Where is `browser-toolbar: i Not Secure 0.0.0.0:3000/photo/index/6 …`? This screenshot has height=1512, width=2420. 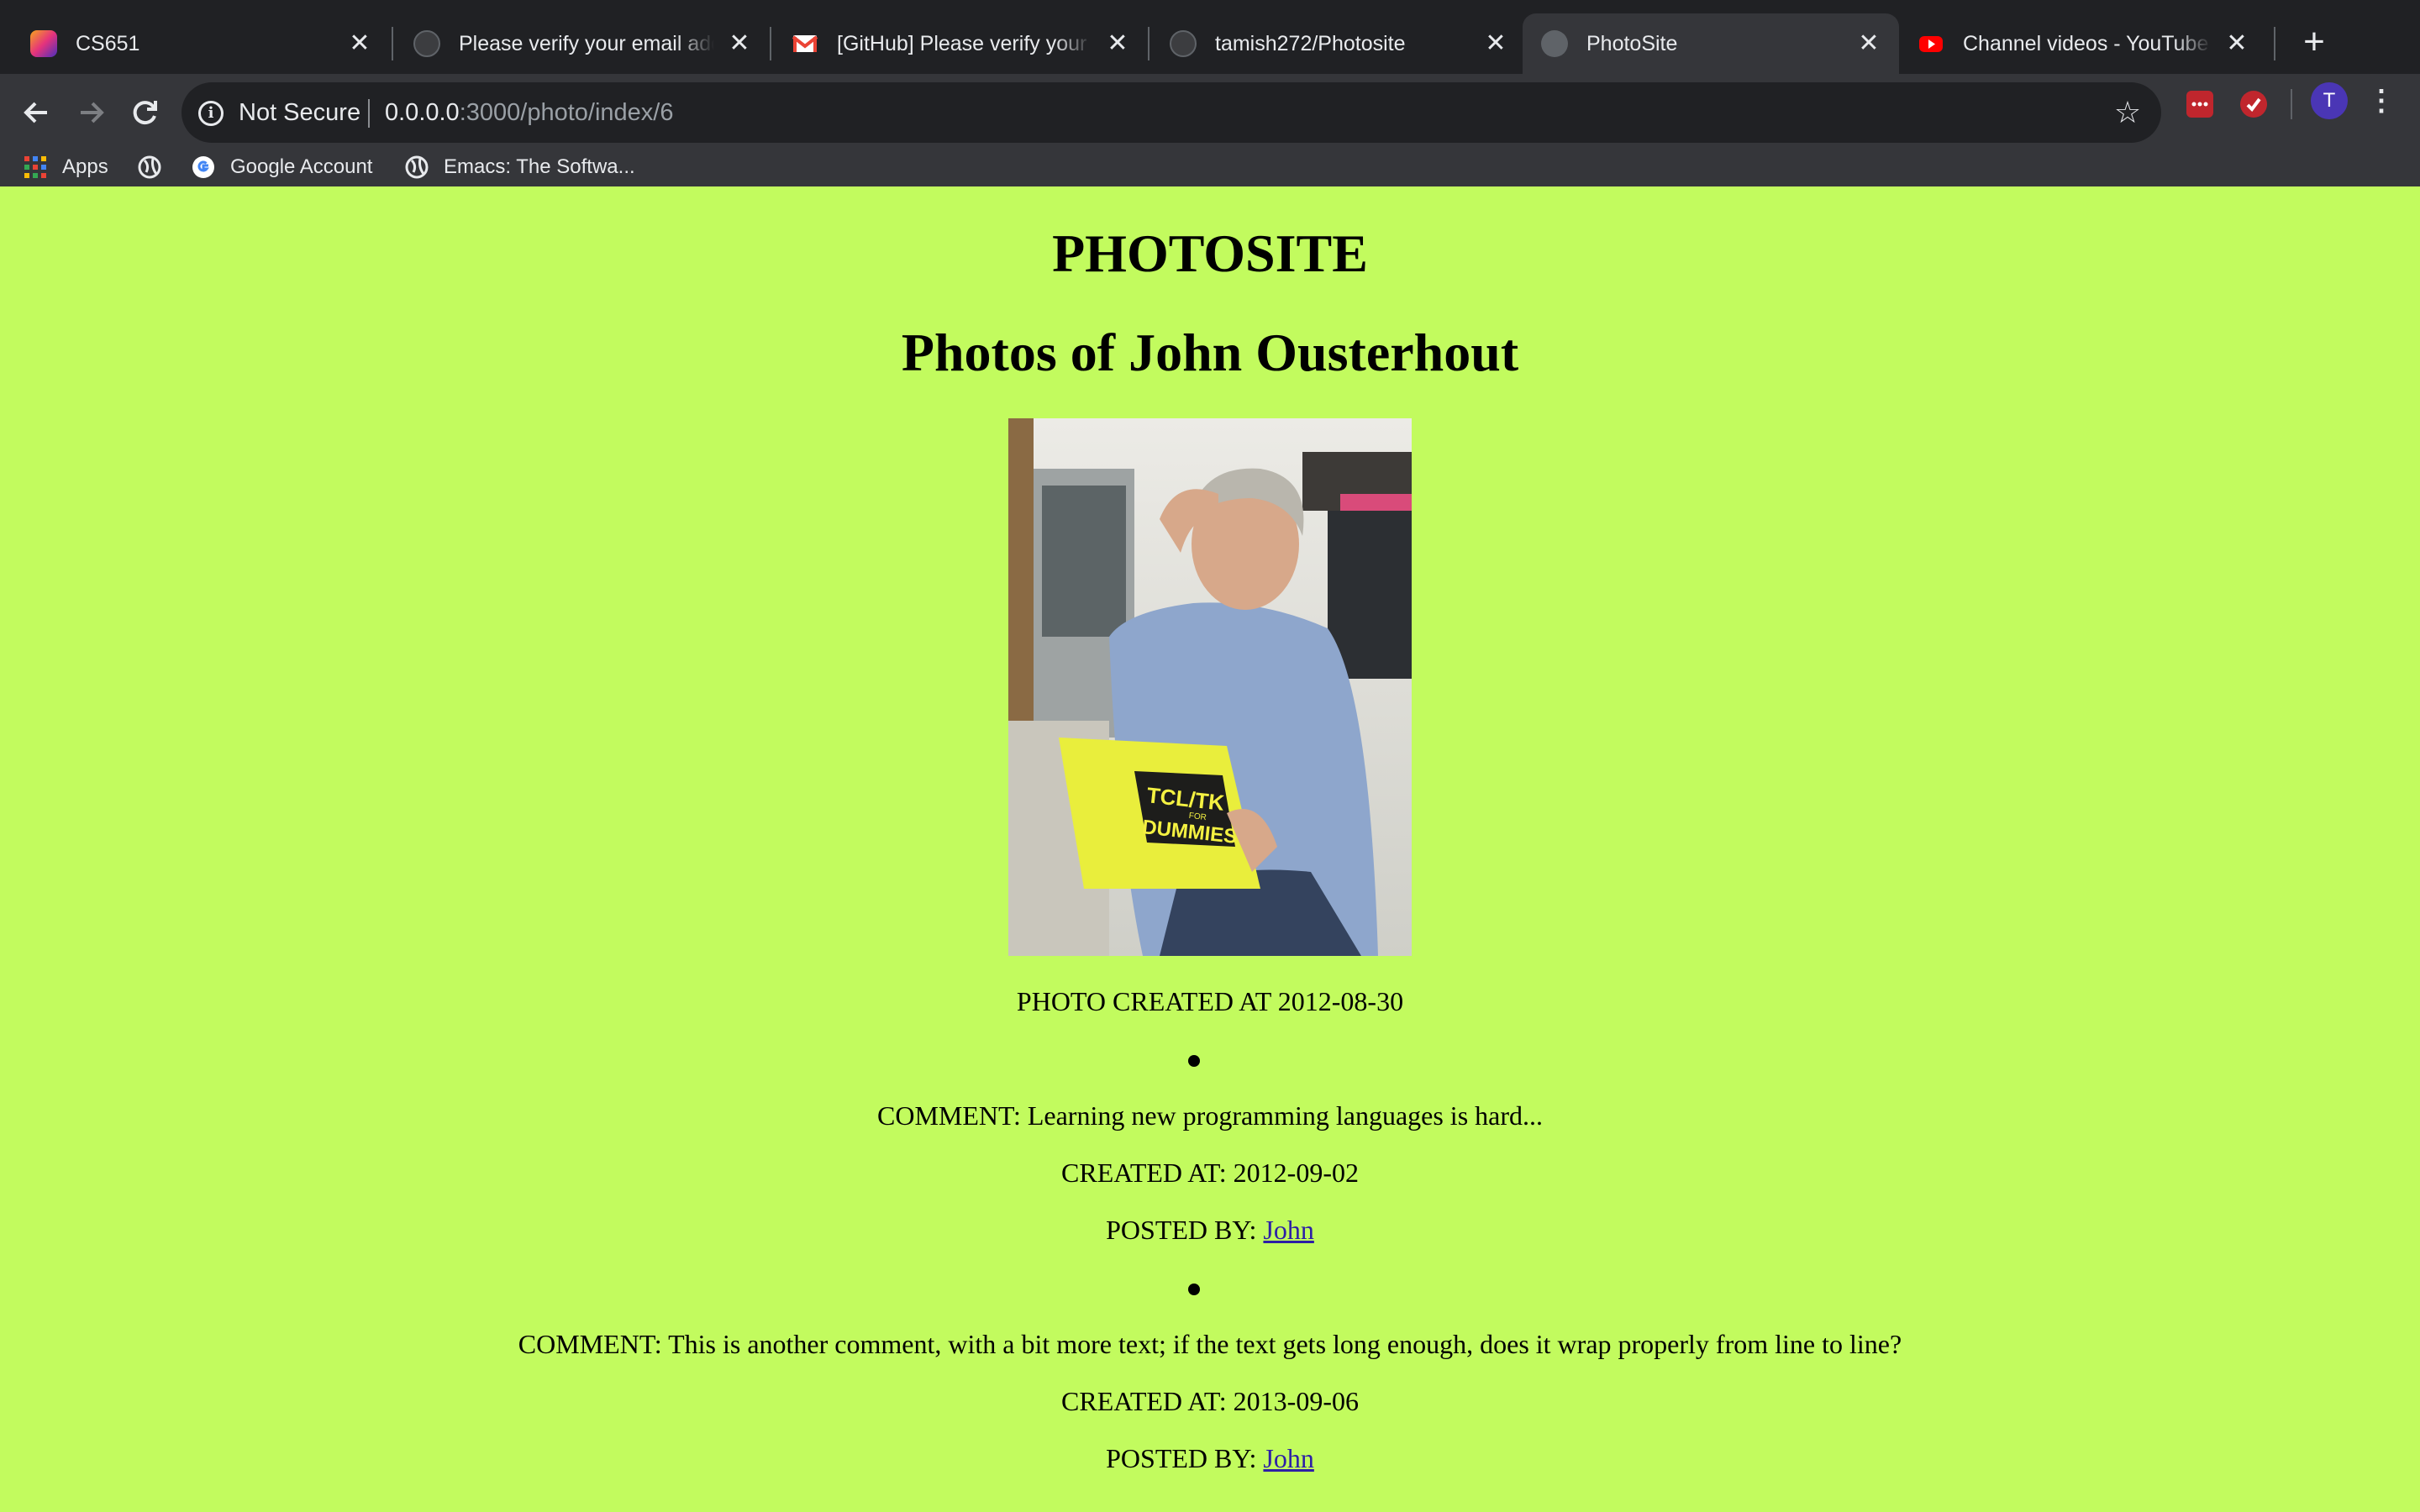
browser-toolbar: i Not Secure 0.0.0.0:3000/photo/index/6 … is located at coordinates (1210, 112).